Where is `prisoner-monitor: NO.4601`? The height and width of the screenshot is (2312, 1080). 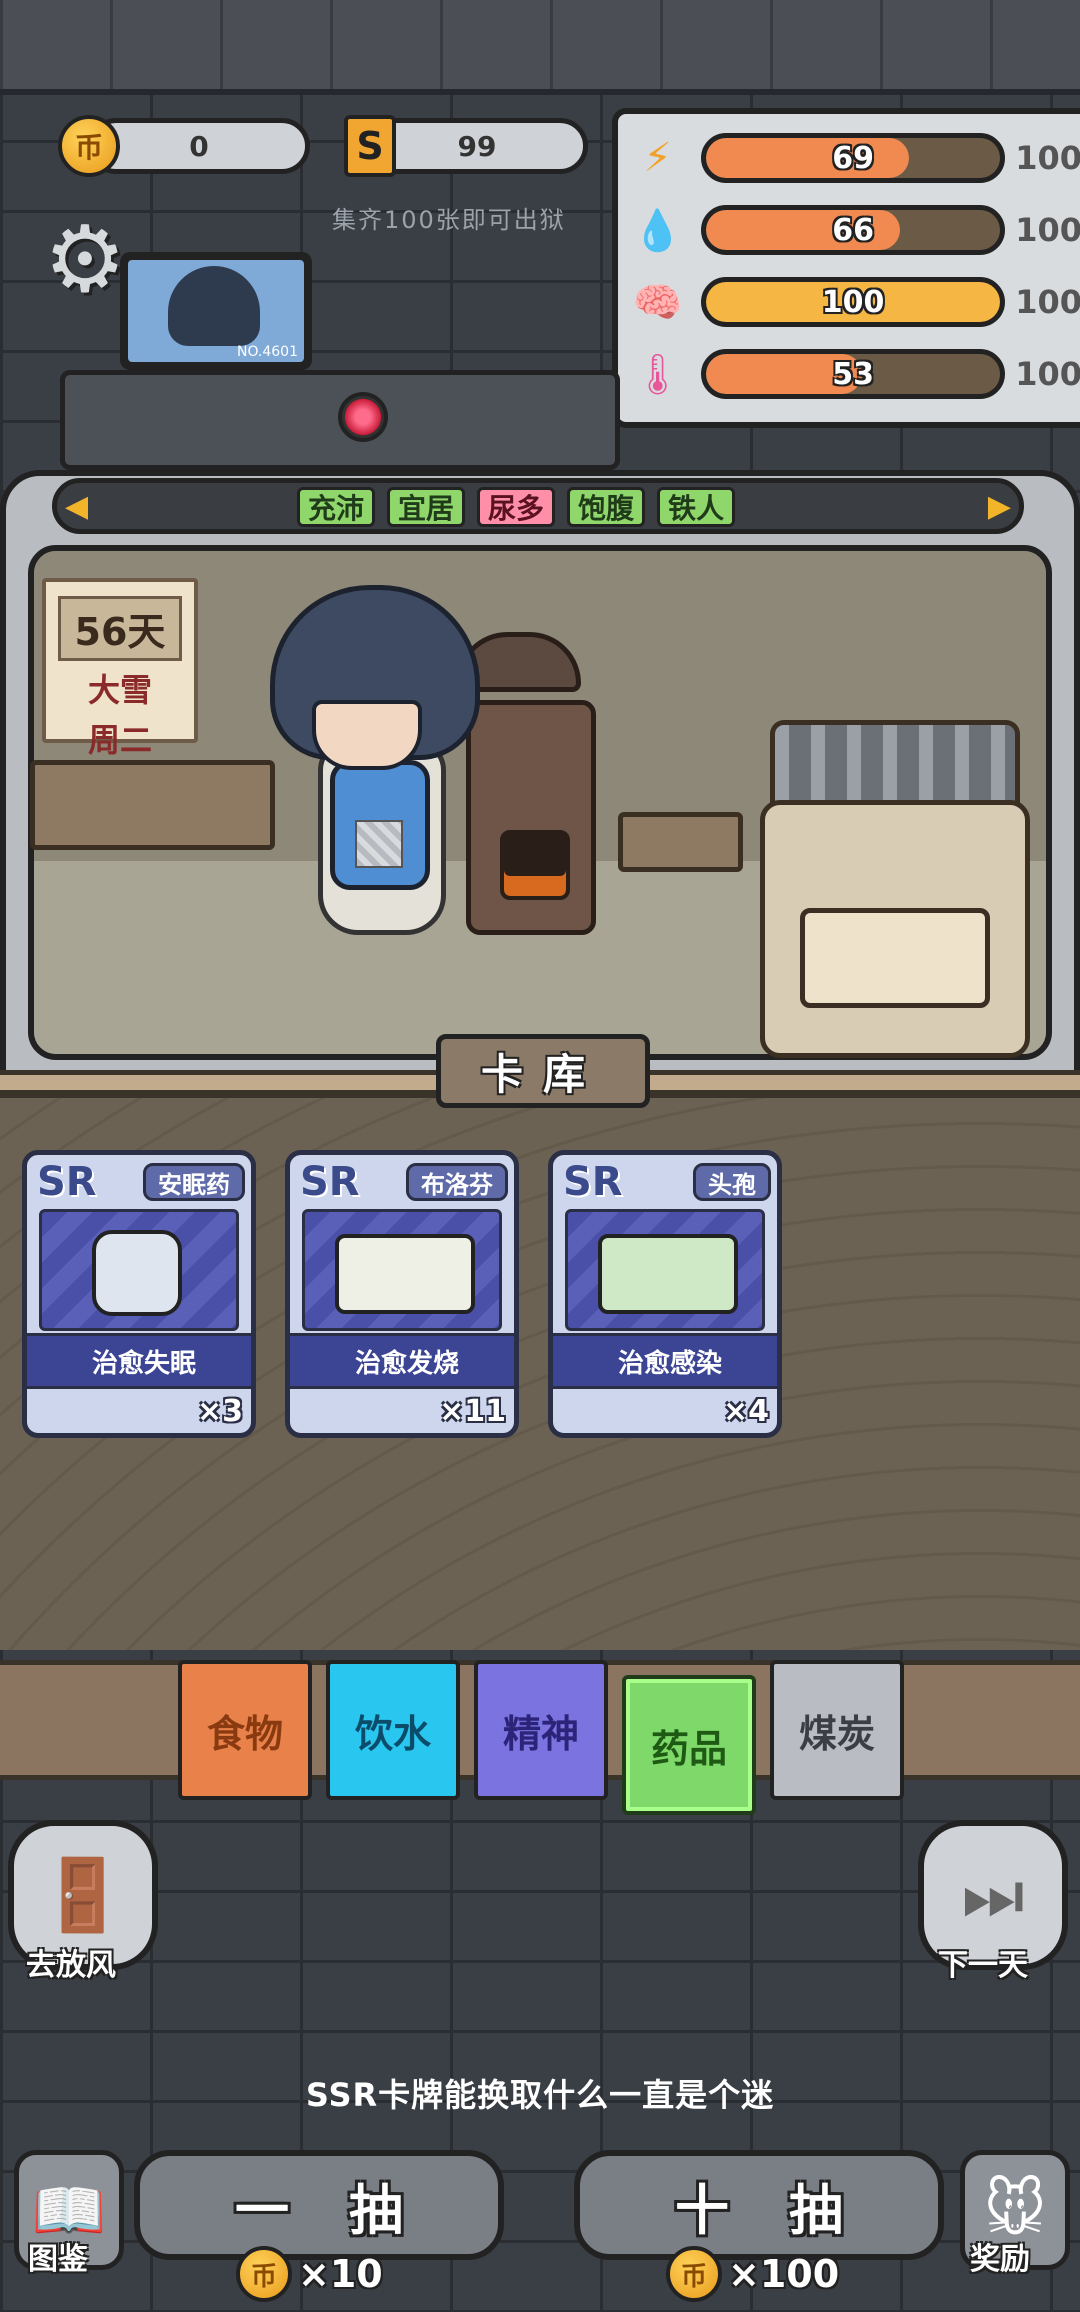 prisoner-monitor: NO.4601 is located at coordinates (216, 311).